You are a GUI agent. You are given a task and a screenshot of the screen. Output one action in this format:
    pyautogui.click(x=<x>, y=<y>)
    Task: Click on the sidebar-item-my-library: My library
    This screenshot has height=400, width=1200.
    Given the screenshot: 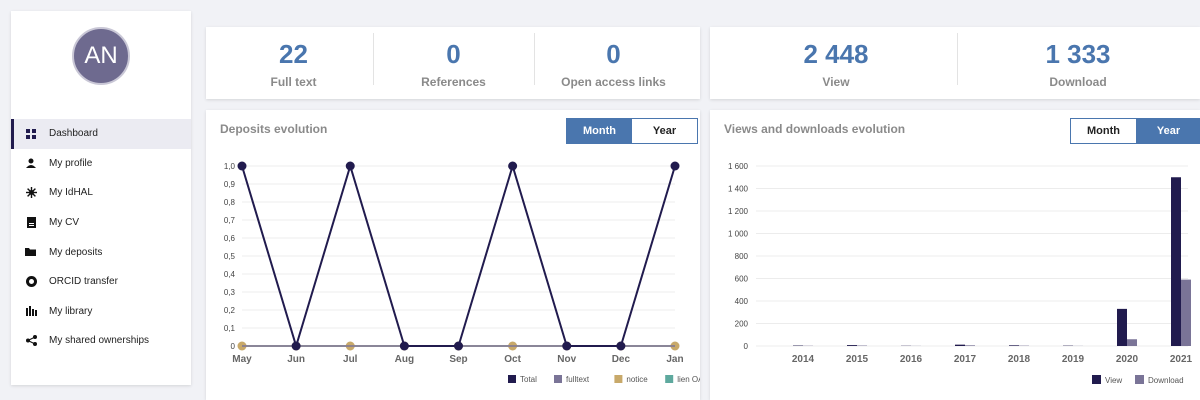 What is the action you would take?
    pyautogui.click(x=101, y=312)
    